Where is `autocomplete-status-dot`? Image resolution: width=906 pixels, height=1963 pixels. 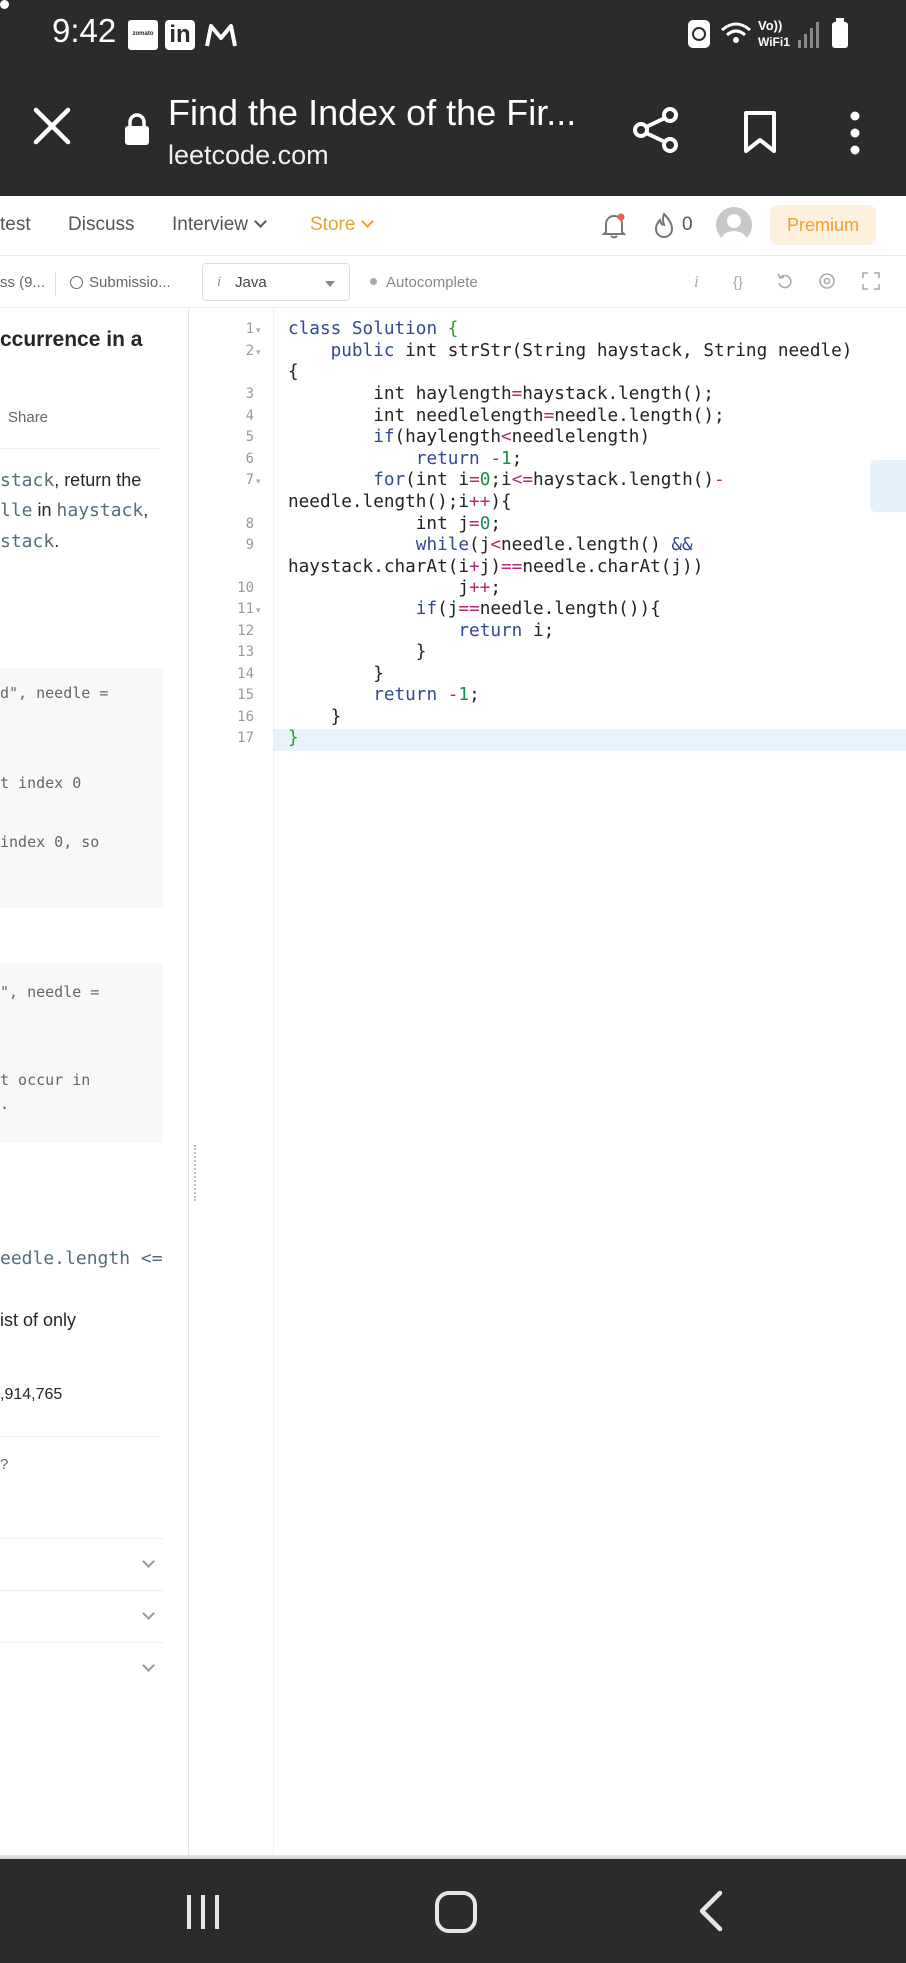
autocomplete-status-dot is located at coordinates (373, 281).